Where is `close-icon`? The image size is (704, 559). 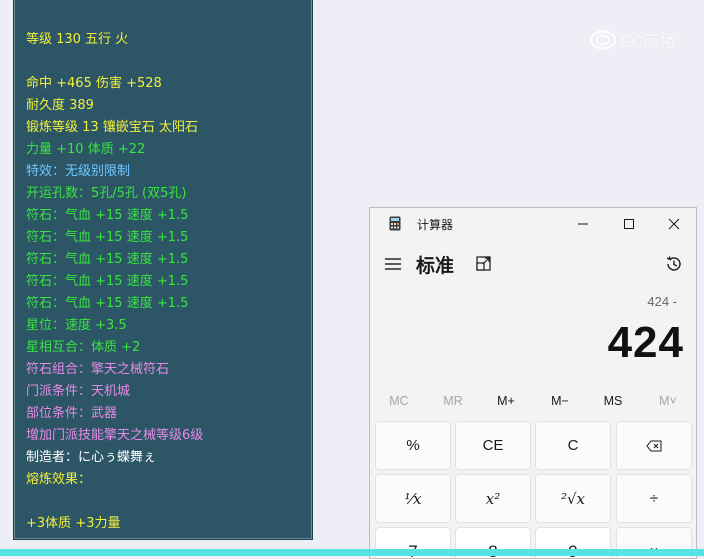
close-icon is located at coordinates (674, 224).